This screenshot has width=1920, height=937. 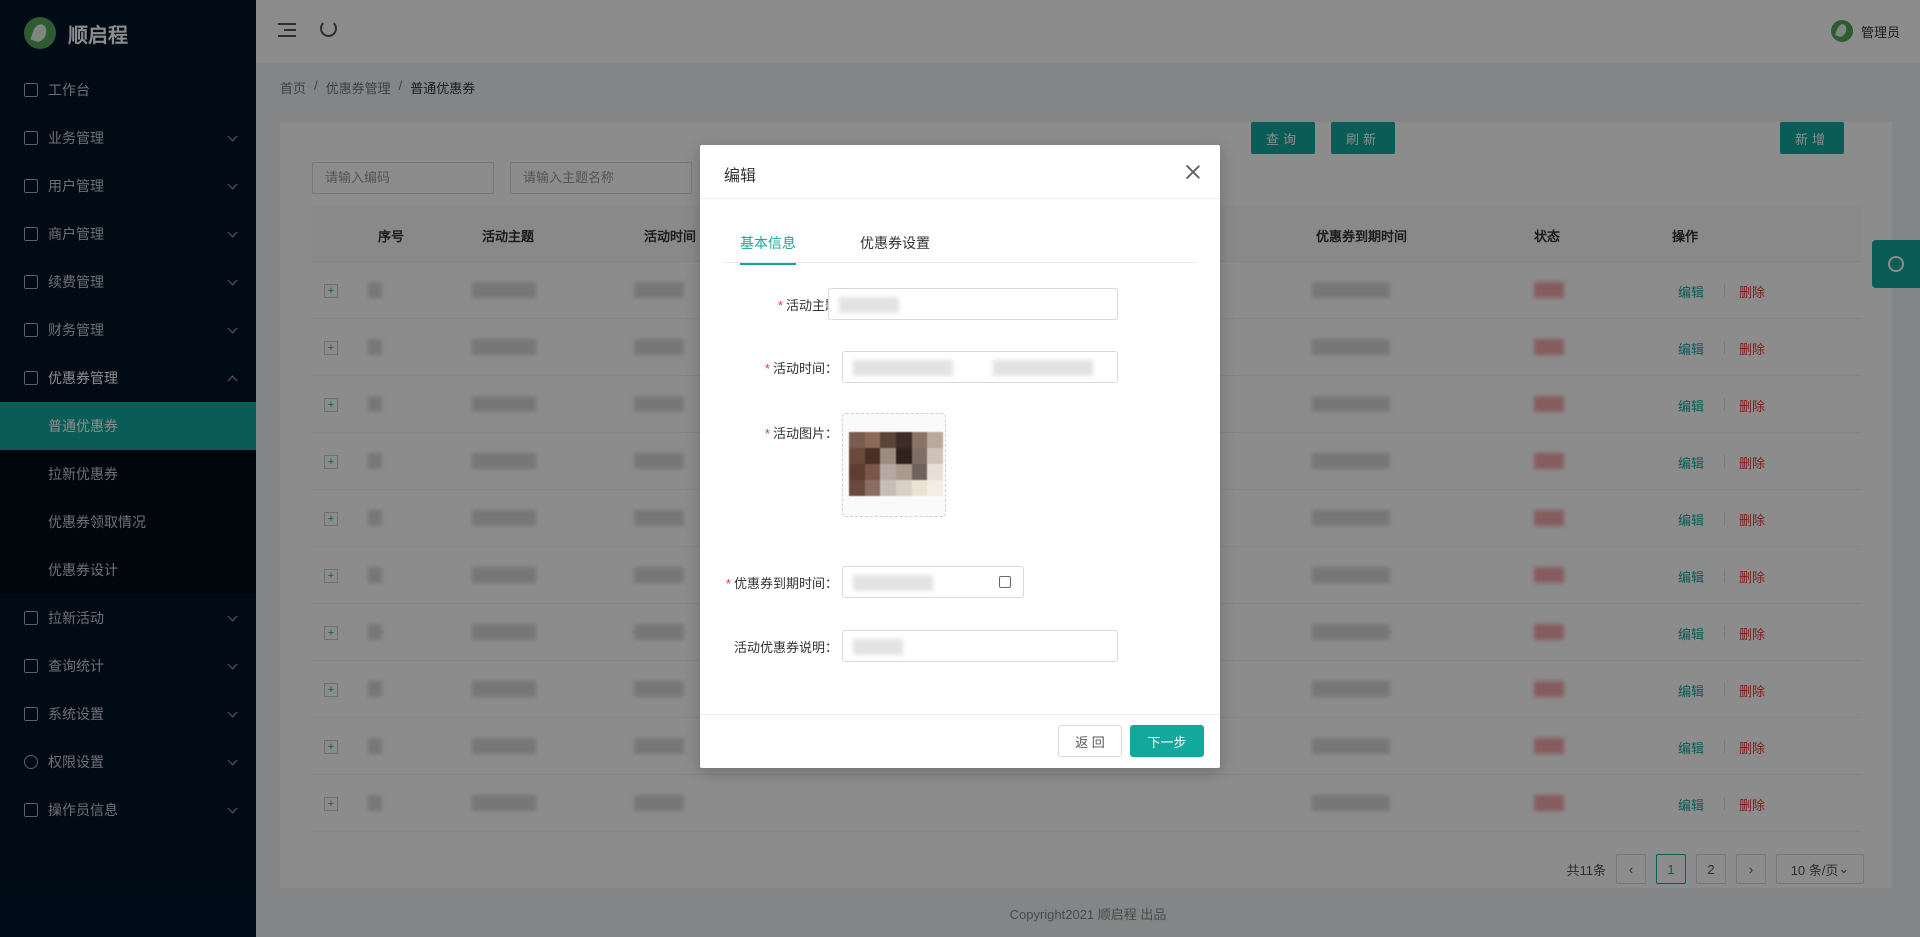 What do you see at coordinates (973, 304) in the screenshot?
I see `topic-field` at bounding box center [973, 304].